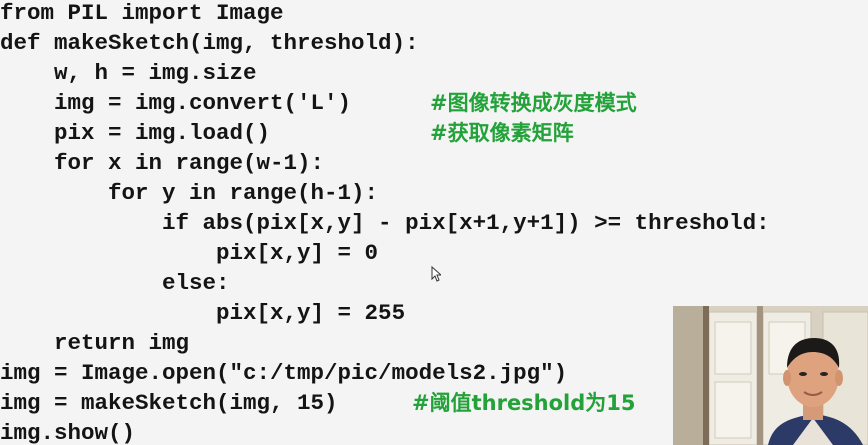  I want to click on code-line-4: img = img.convert('L'), so click(176, 103).